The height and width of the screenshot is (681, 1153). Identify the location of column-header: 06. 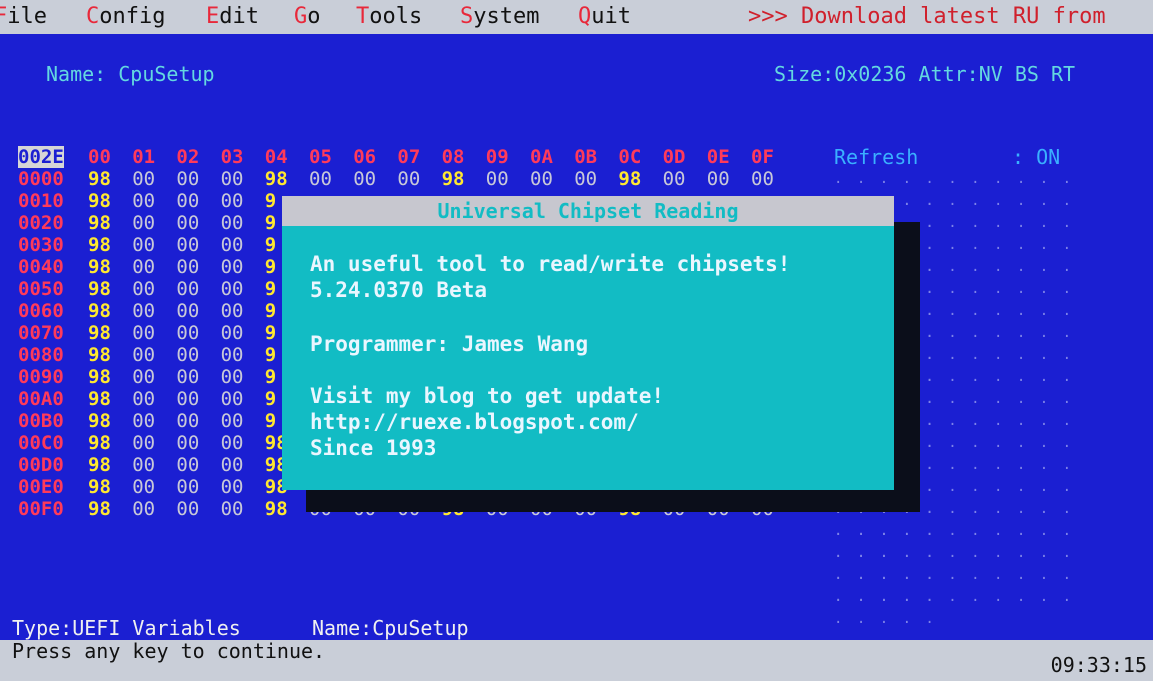
(364, 157).